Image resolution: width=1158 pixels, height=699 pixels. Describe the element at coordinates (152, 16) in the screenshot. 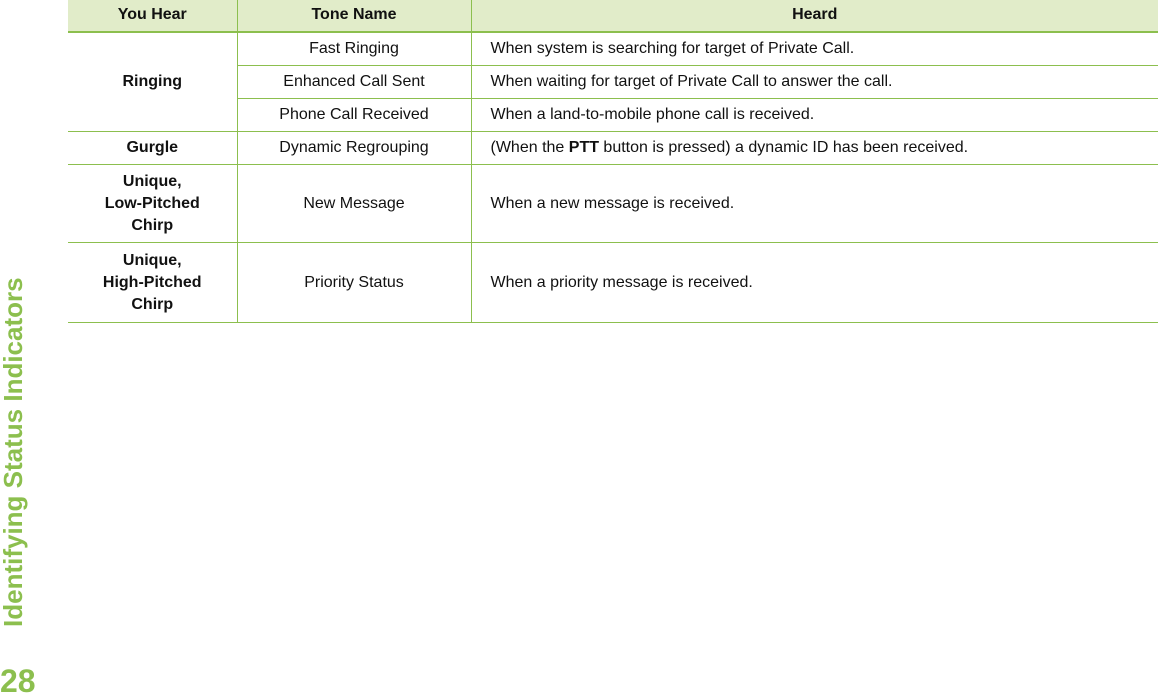

I see `column-header-you-hear: You Hear` at that location.